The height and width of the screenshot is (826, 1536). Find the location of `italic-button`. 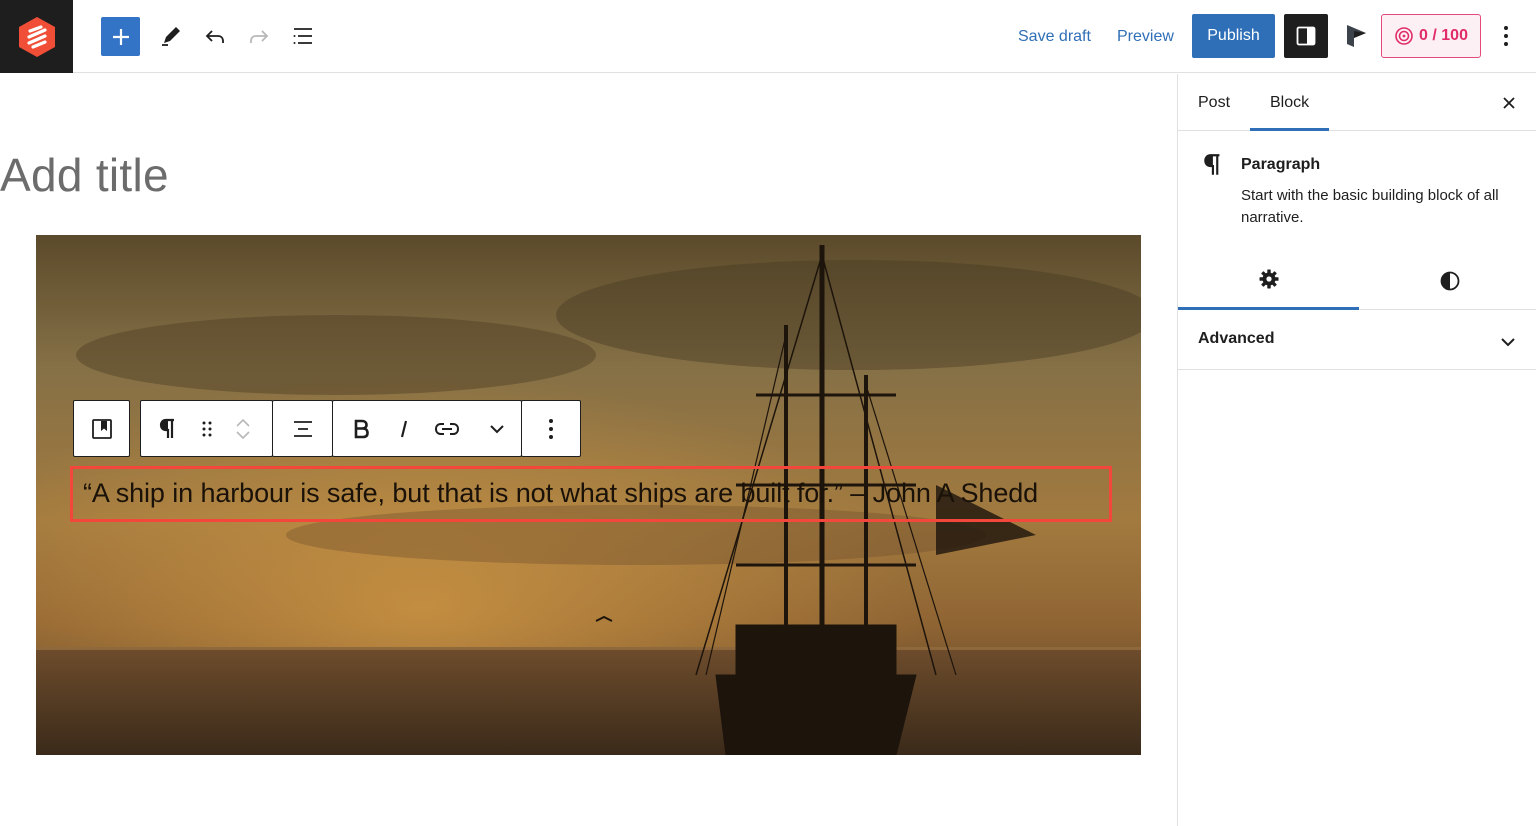

italic-button is located at coordinates (404, 428).